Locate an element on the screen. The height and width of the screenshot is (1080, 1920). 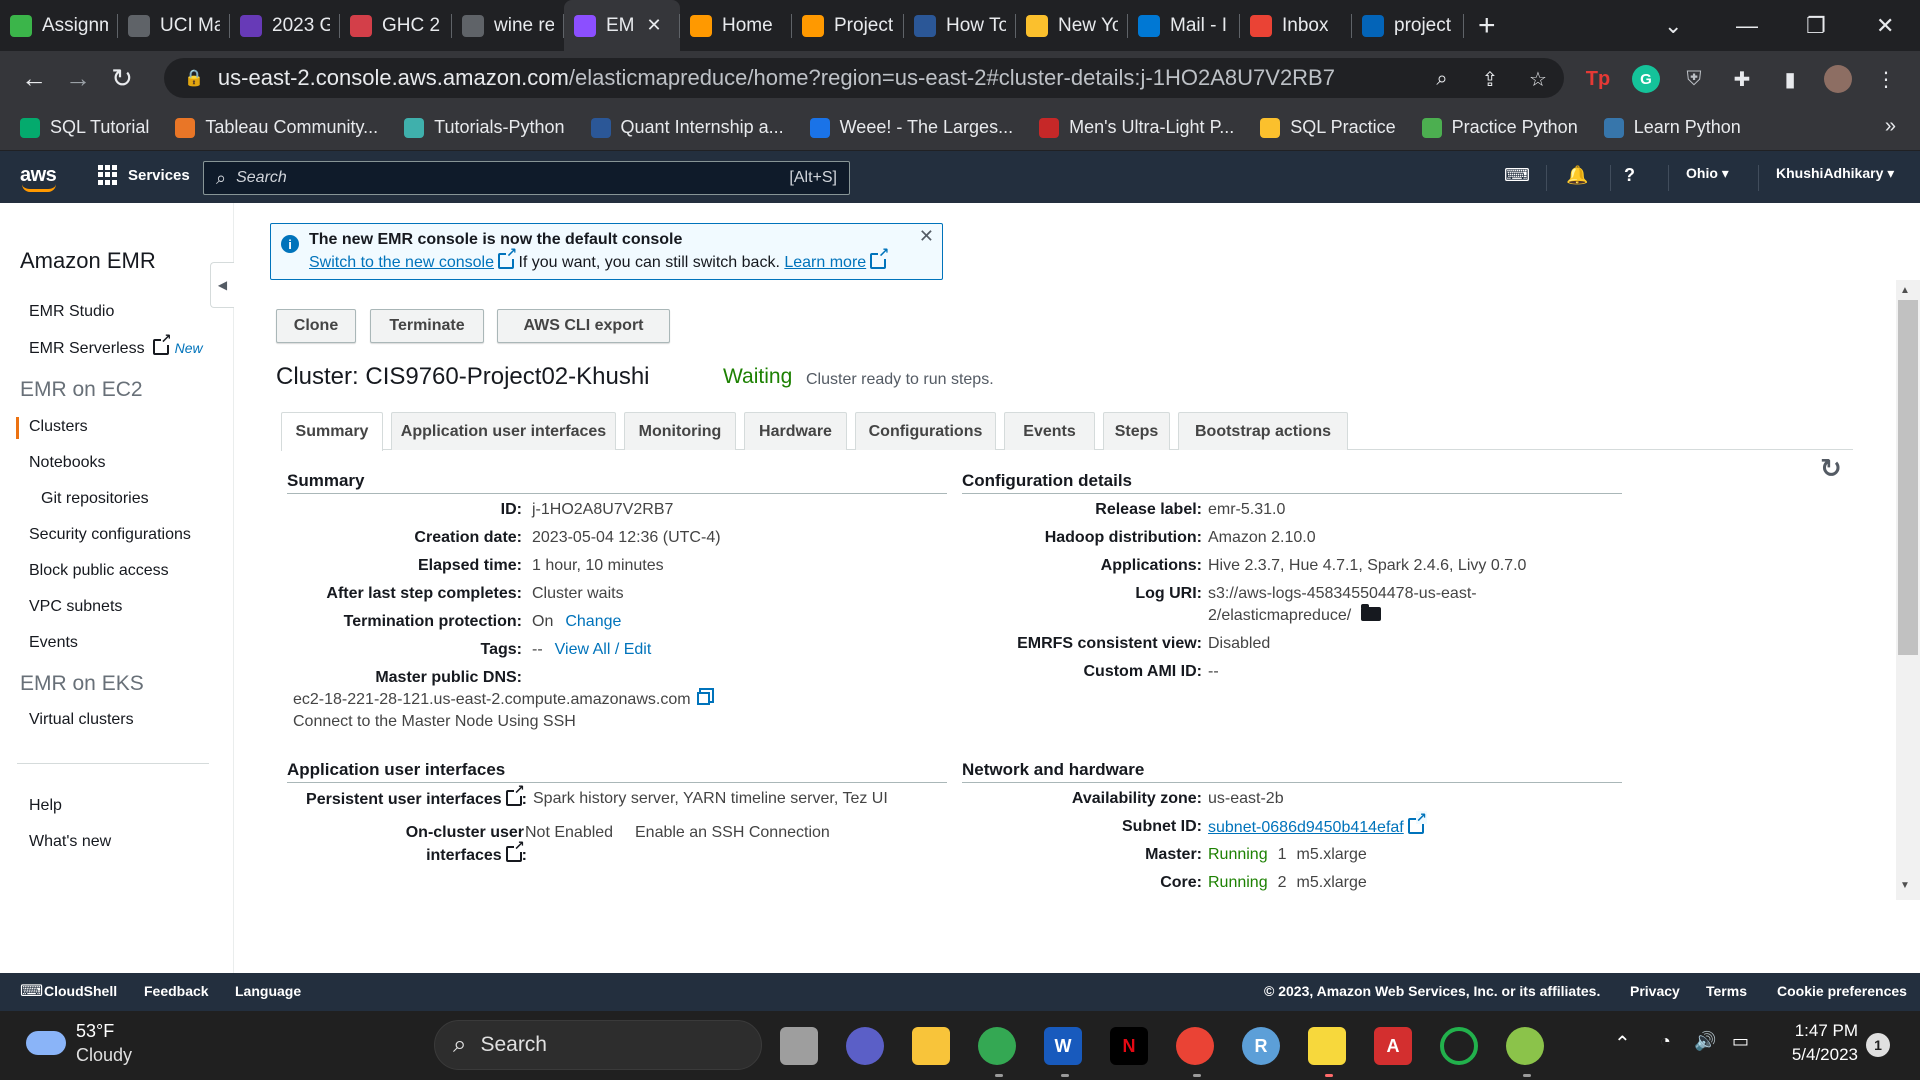
browser-tab: New Yo is located at coordinates (1072, 25).